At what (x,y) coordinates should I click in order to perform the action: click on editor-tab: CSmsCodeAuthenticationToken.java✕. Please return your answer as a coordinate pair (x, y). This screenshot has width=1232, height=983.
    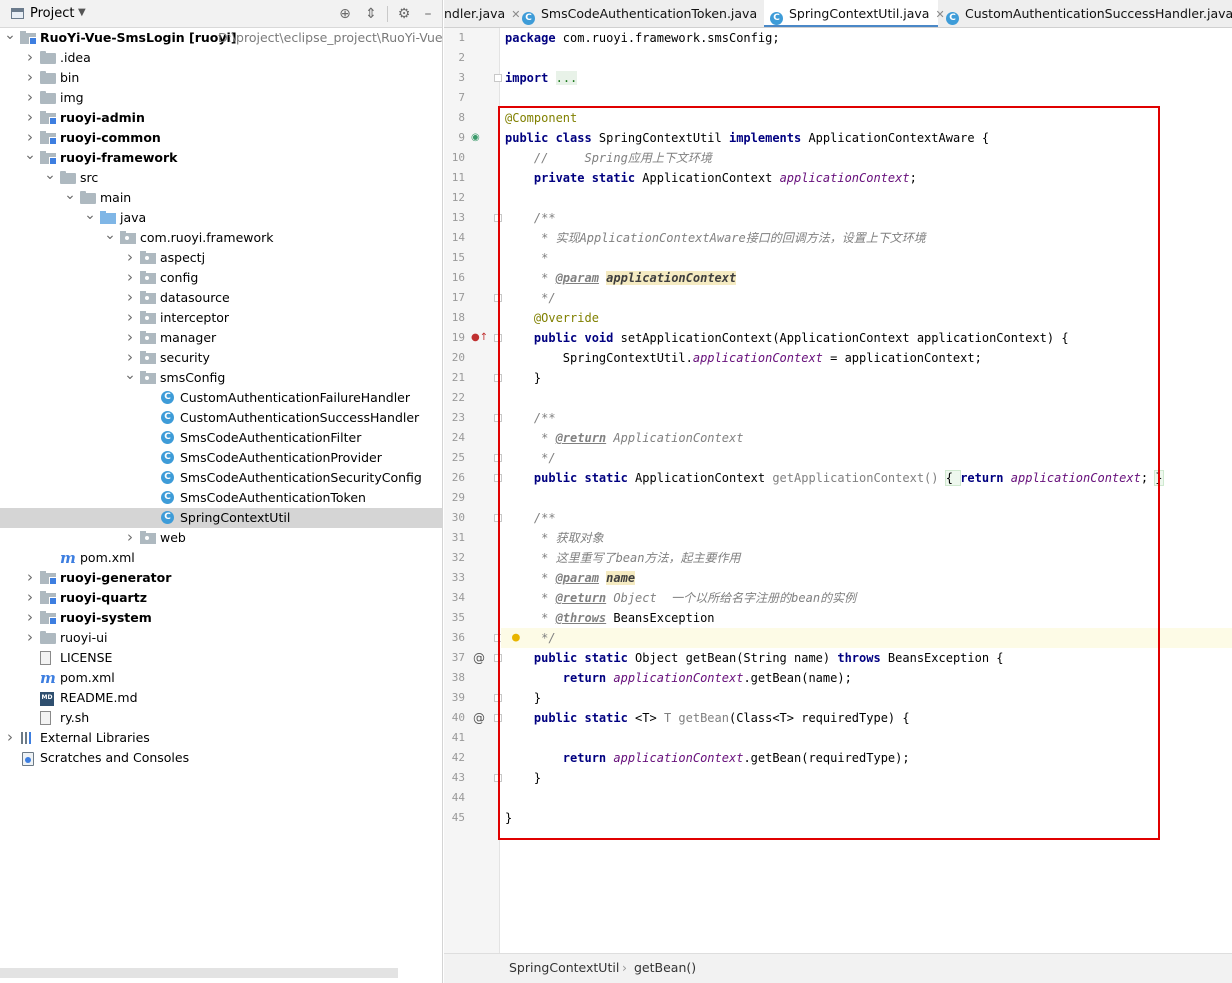
    Looking at the image, I should click on (644, 13).